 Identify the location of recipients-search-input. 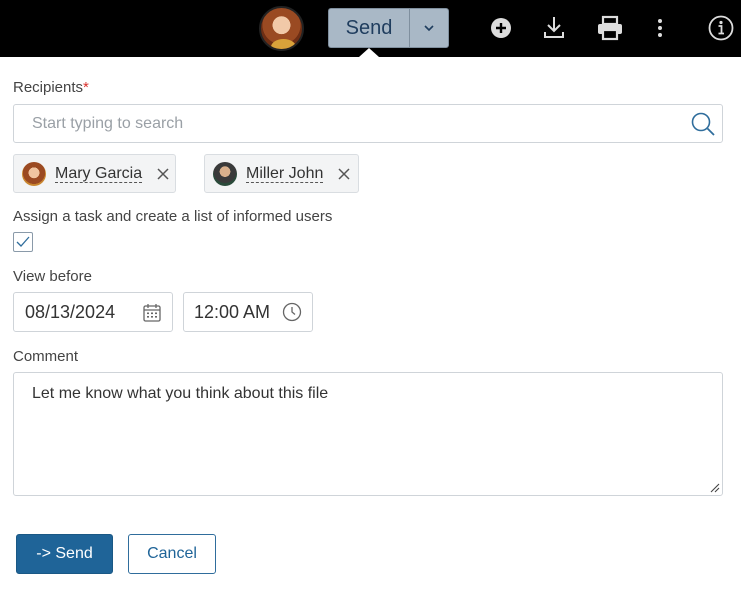
(344, 123).